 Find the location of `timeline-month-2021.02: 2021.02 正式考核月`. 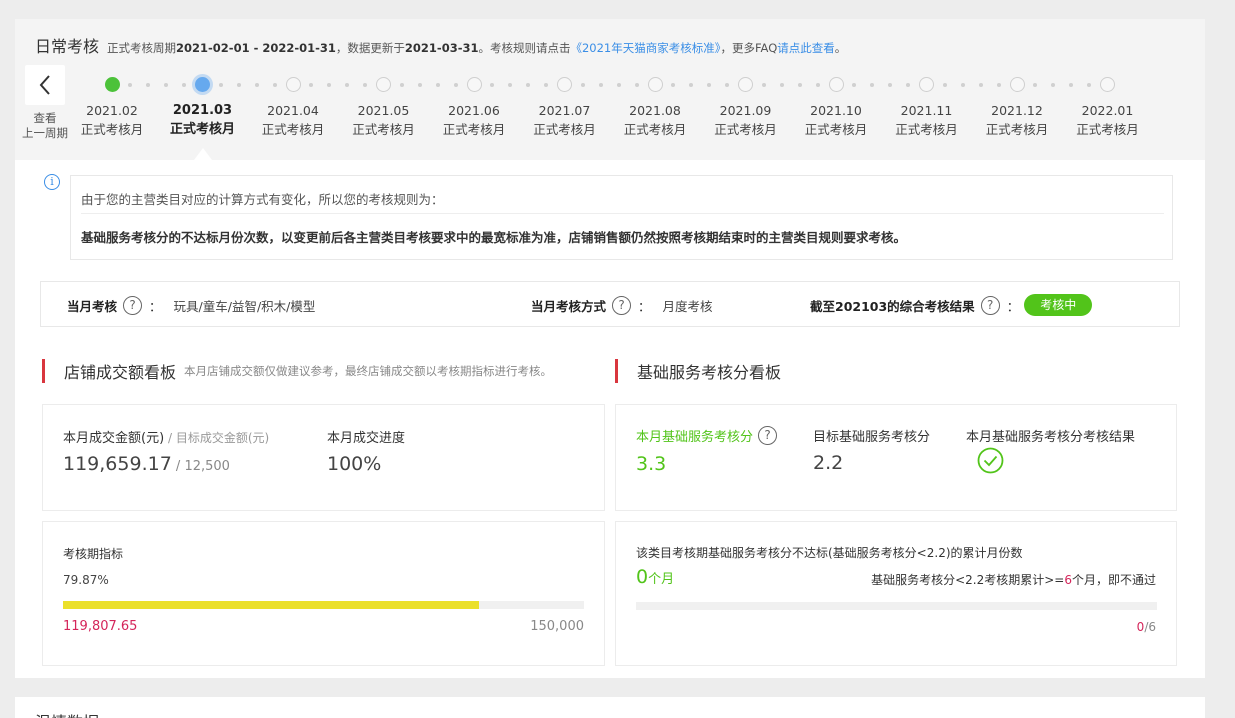

timeline-month-2021.02: 2021.02 正式考核月 is located at coordinates (112, 120).